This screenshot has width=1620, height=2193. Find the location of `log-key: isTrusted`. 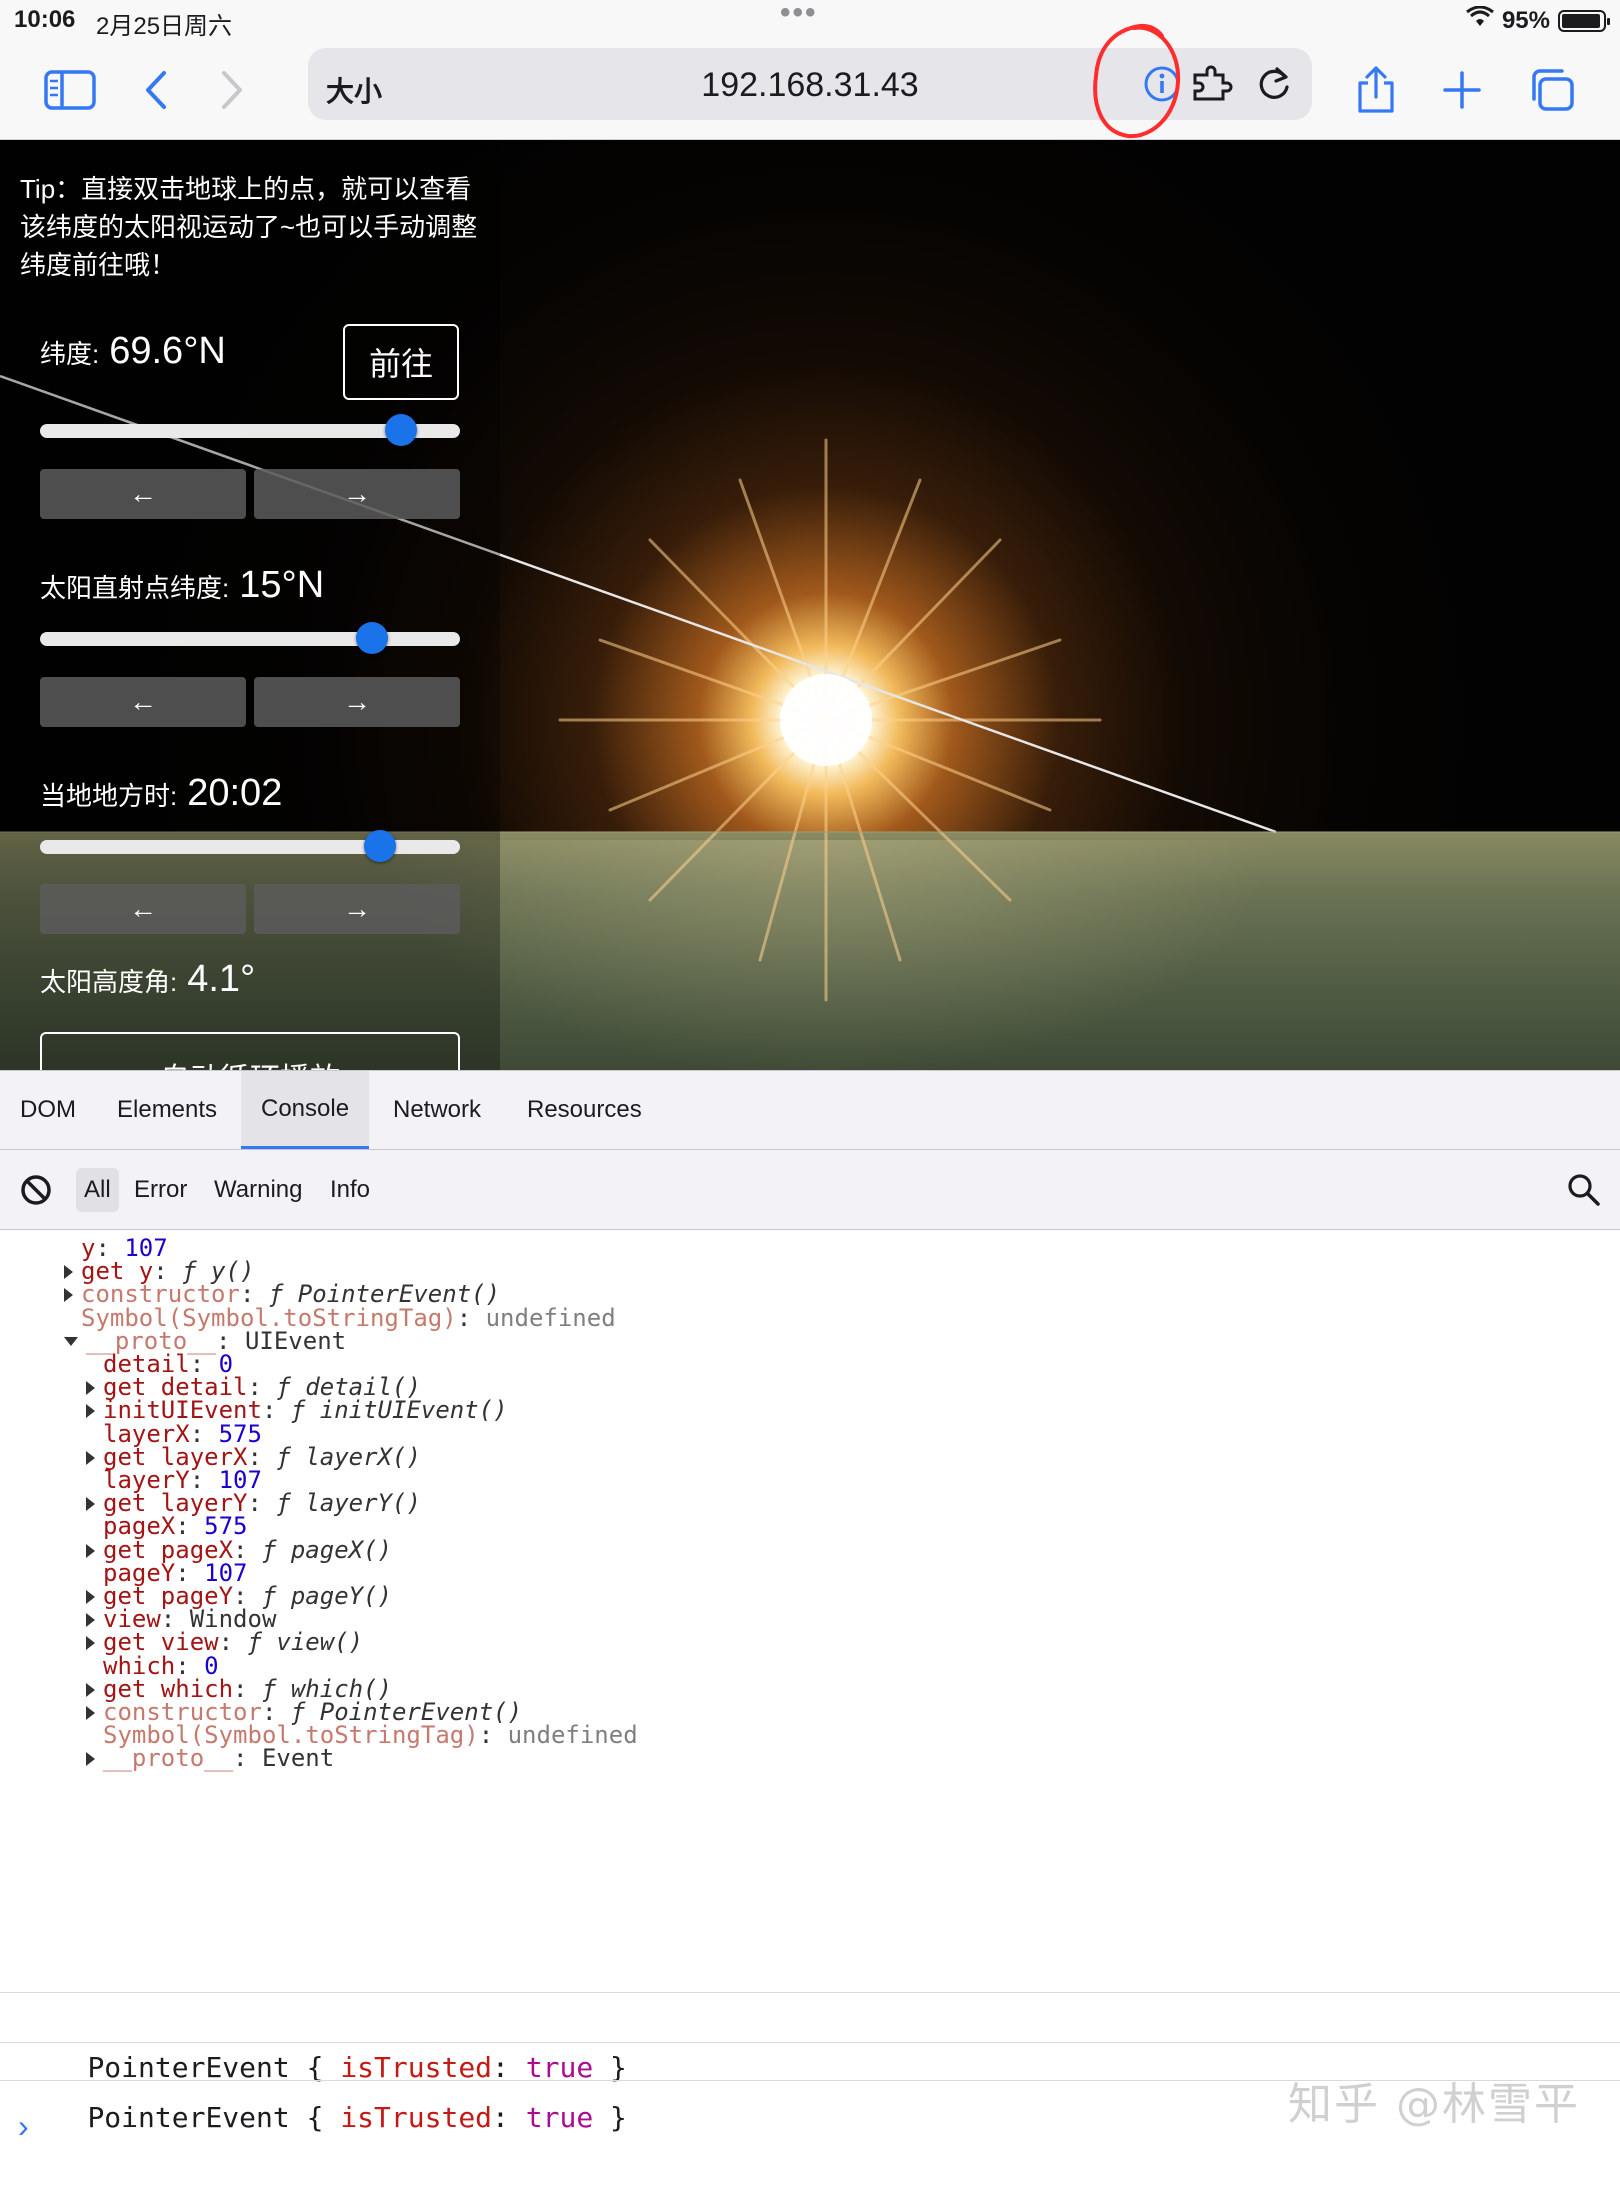

log-key: isTrusted is located at coordinates (416, 2117).